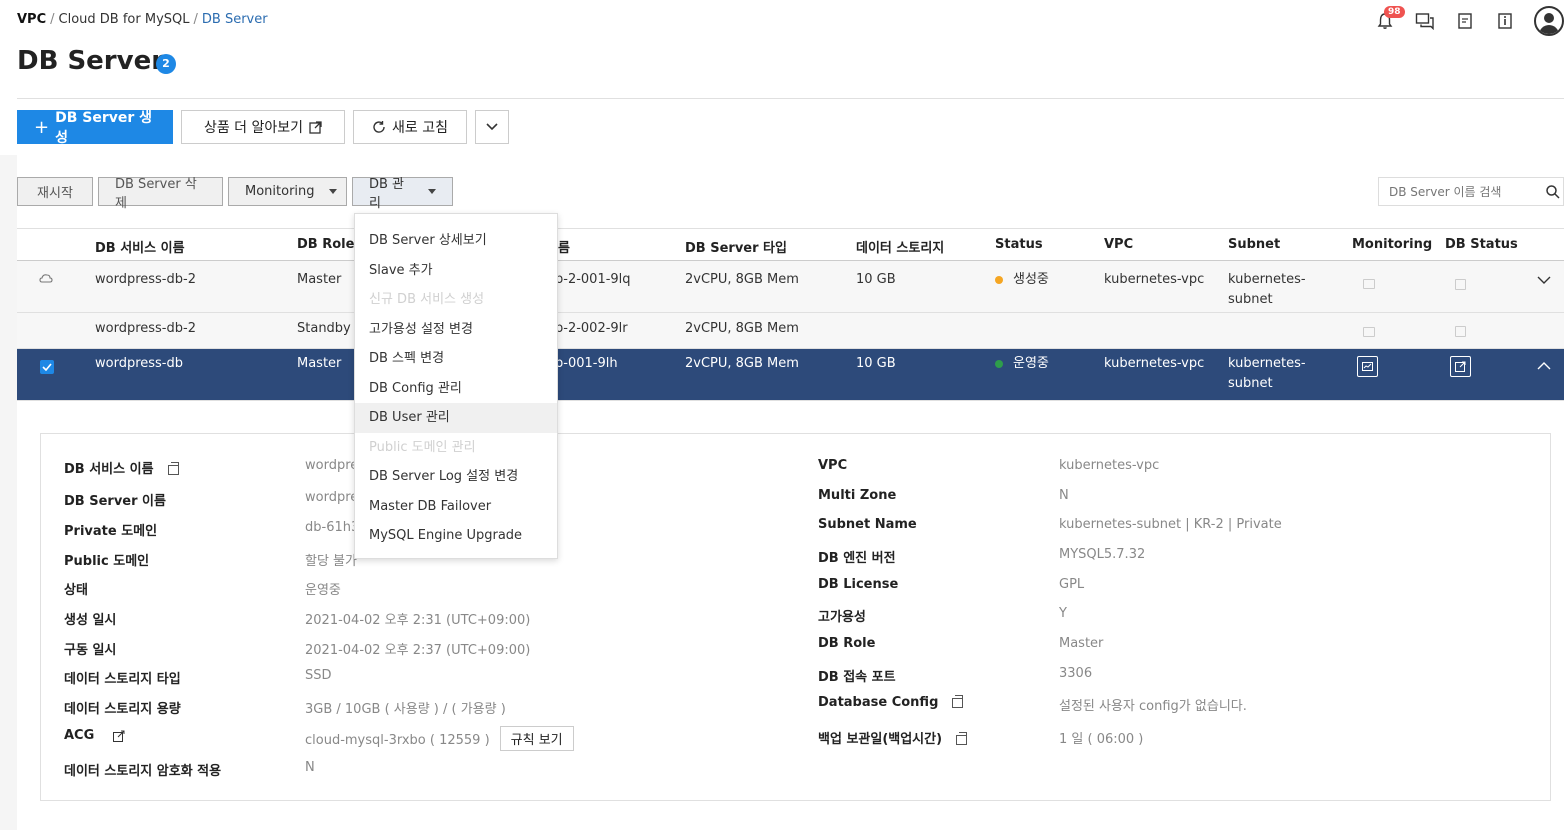  Describe the element at coordinates (287, 191) in the screenshot. I see `monitoring-dropdown: Monitoring` at that location.